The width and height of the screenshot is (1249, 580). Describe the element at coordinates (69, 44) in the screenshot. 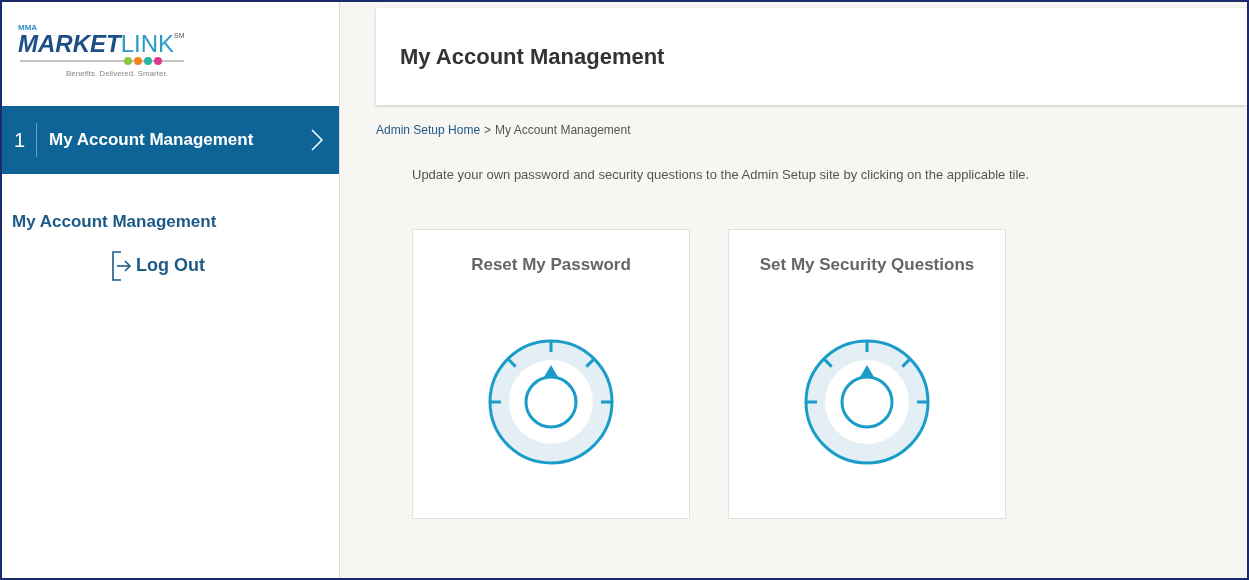

I see `logo-wordmark: MARKET` at that location.